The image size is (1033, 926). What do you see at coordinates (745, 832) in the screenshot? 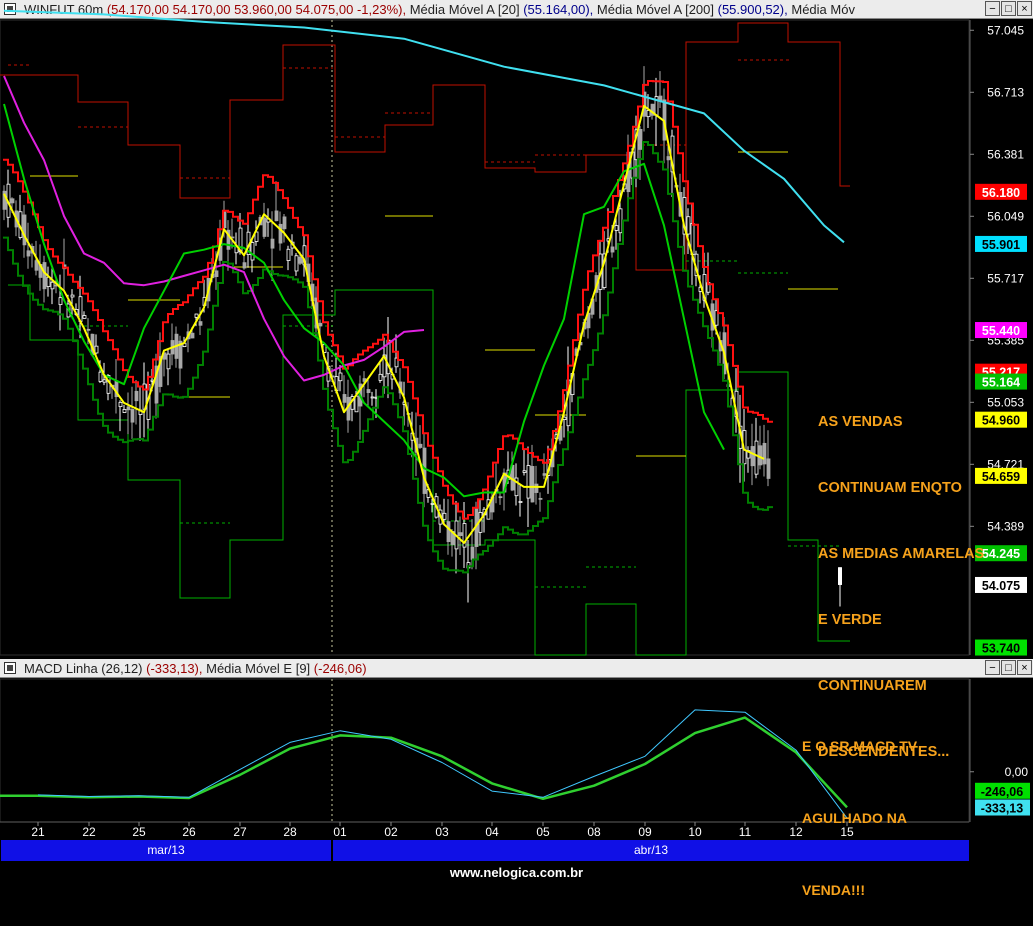
I see `x-tick-label: 11` at bounding box center [745, 832].